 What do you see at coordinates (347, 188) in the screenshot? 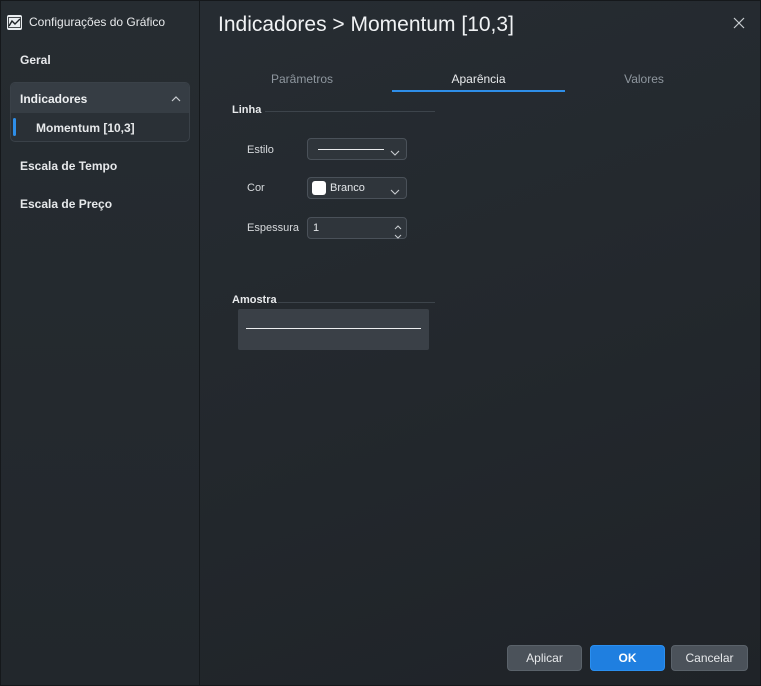
I see `color-value: Branco` at bounding box center [347, 188].